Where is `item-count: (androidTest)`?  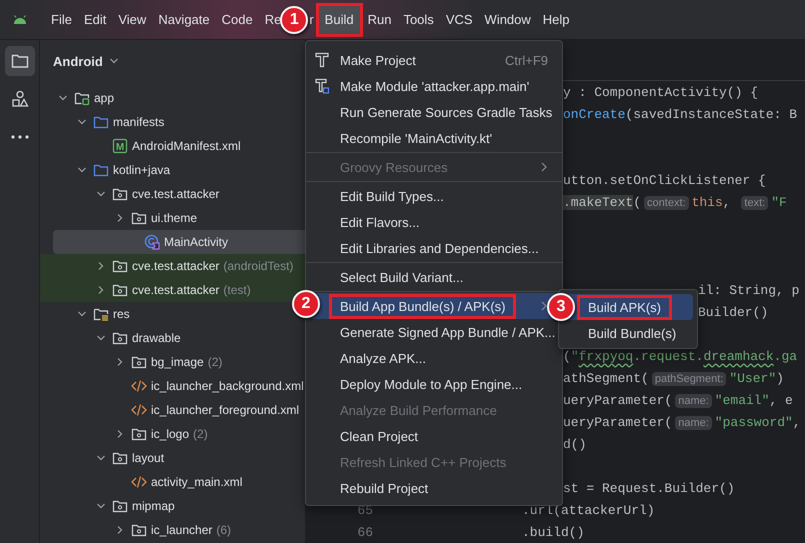 item-count: (androidTest) is located at coordinates (258, 266).